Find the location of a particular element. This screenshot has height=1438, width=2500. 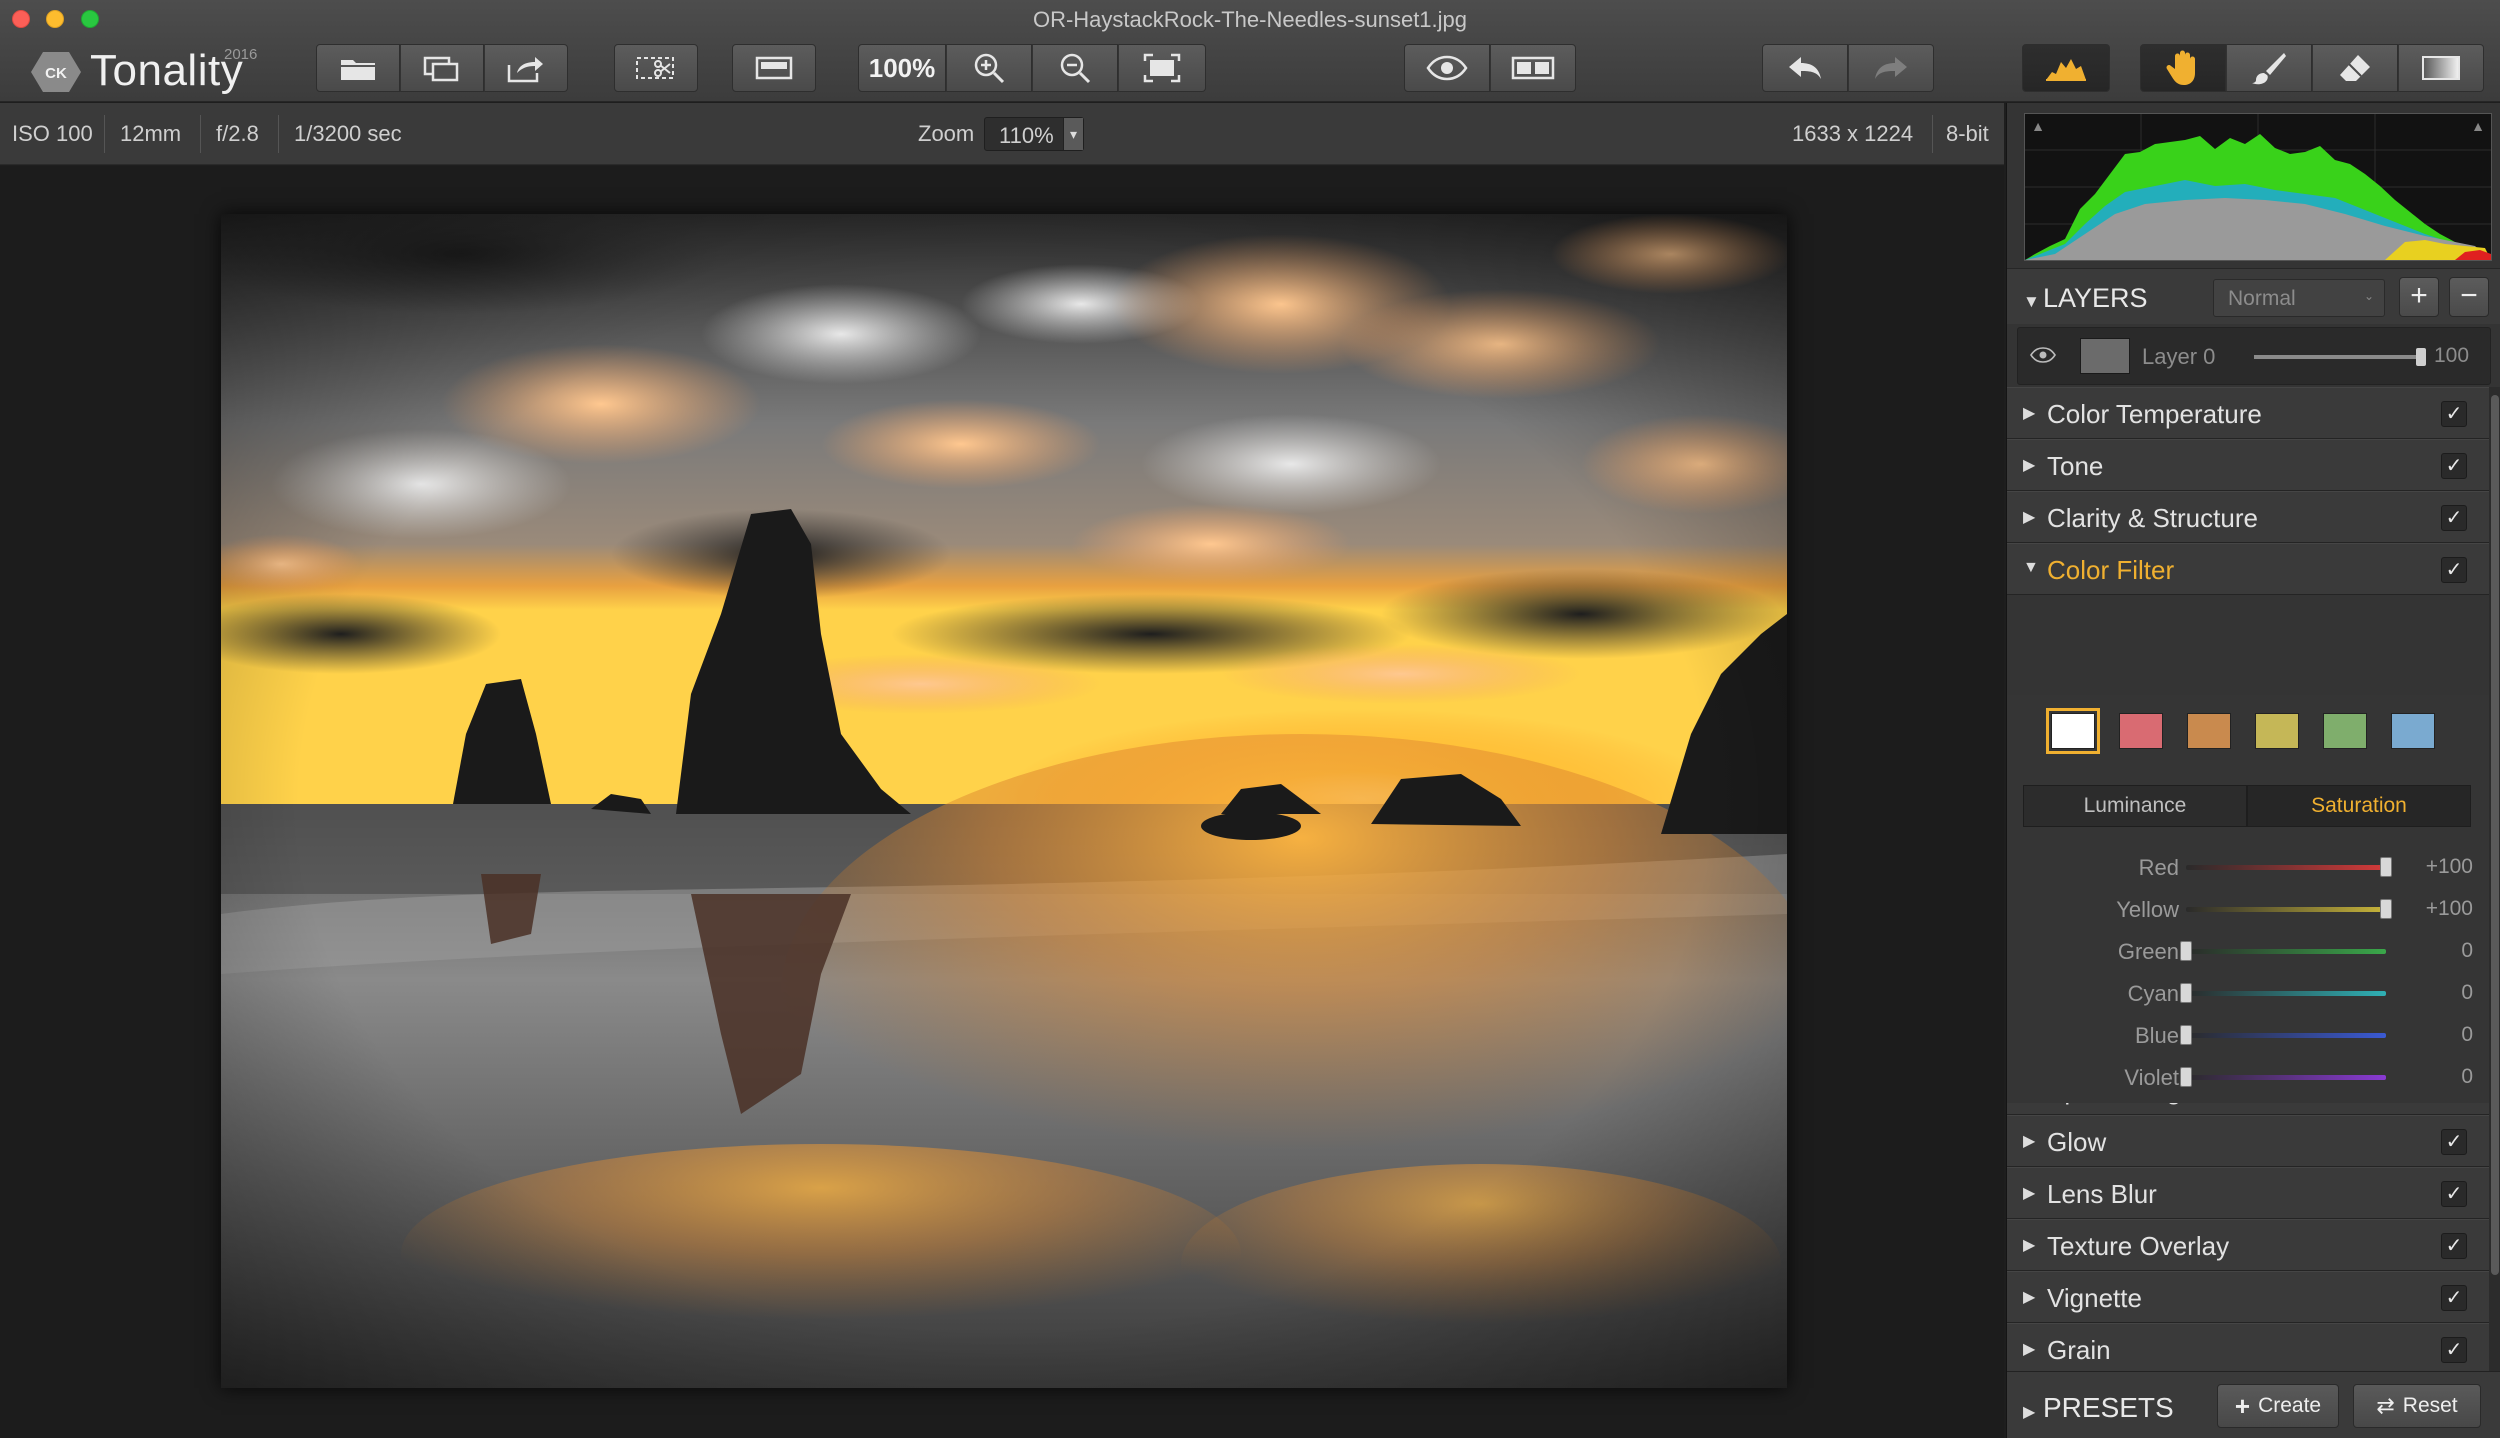

adjustment-clarity-structure: ▶ Clarity & Structure ✓ is located at coordinates (2248, 517).